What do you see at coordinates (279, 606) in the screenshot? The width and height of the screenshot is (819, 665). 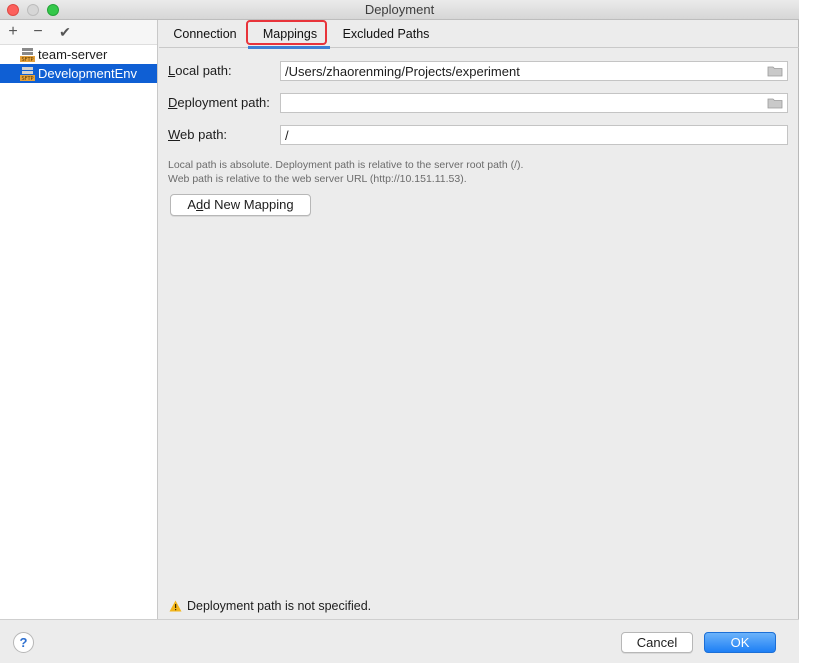 I see `warning-text: Deployment path is not specified.` at bounding box center [279, 606].